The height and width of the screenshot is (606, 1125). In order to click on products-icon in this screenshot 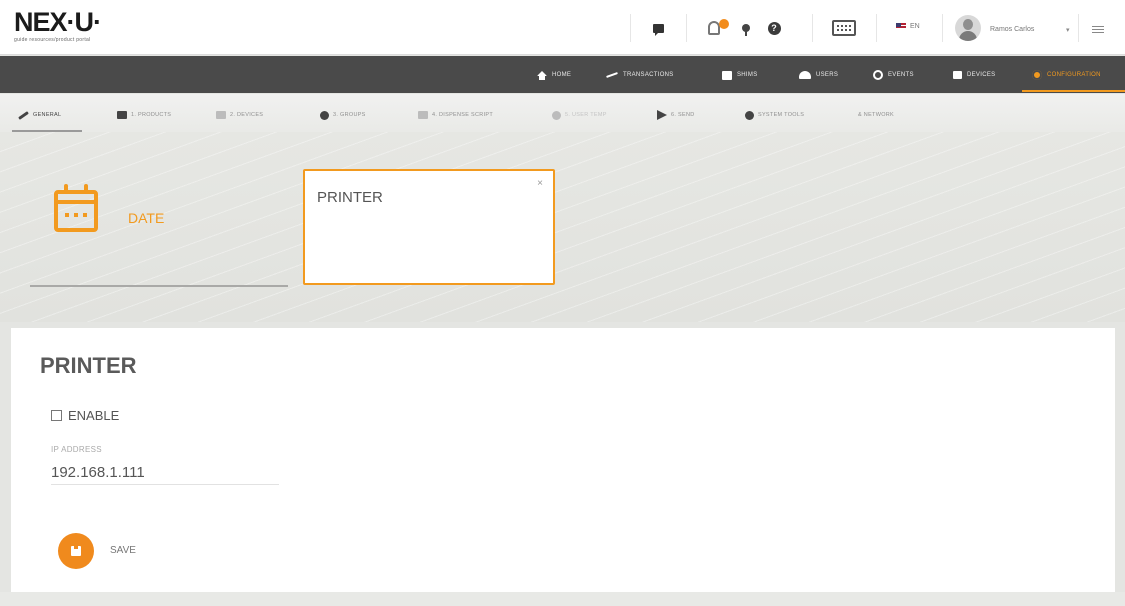, I will do `click(122, 115)`.